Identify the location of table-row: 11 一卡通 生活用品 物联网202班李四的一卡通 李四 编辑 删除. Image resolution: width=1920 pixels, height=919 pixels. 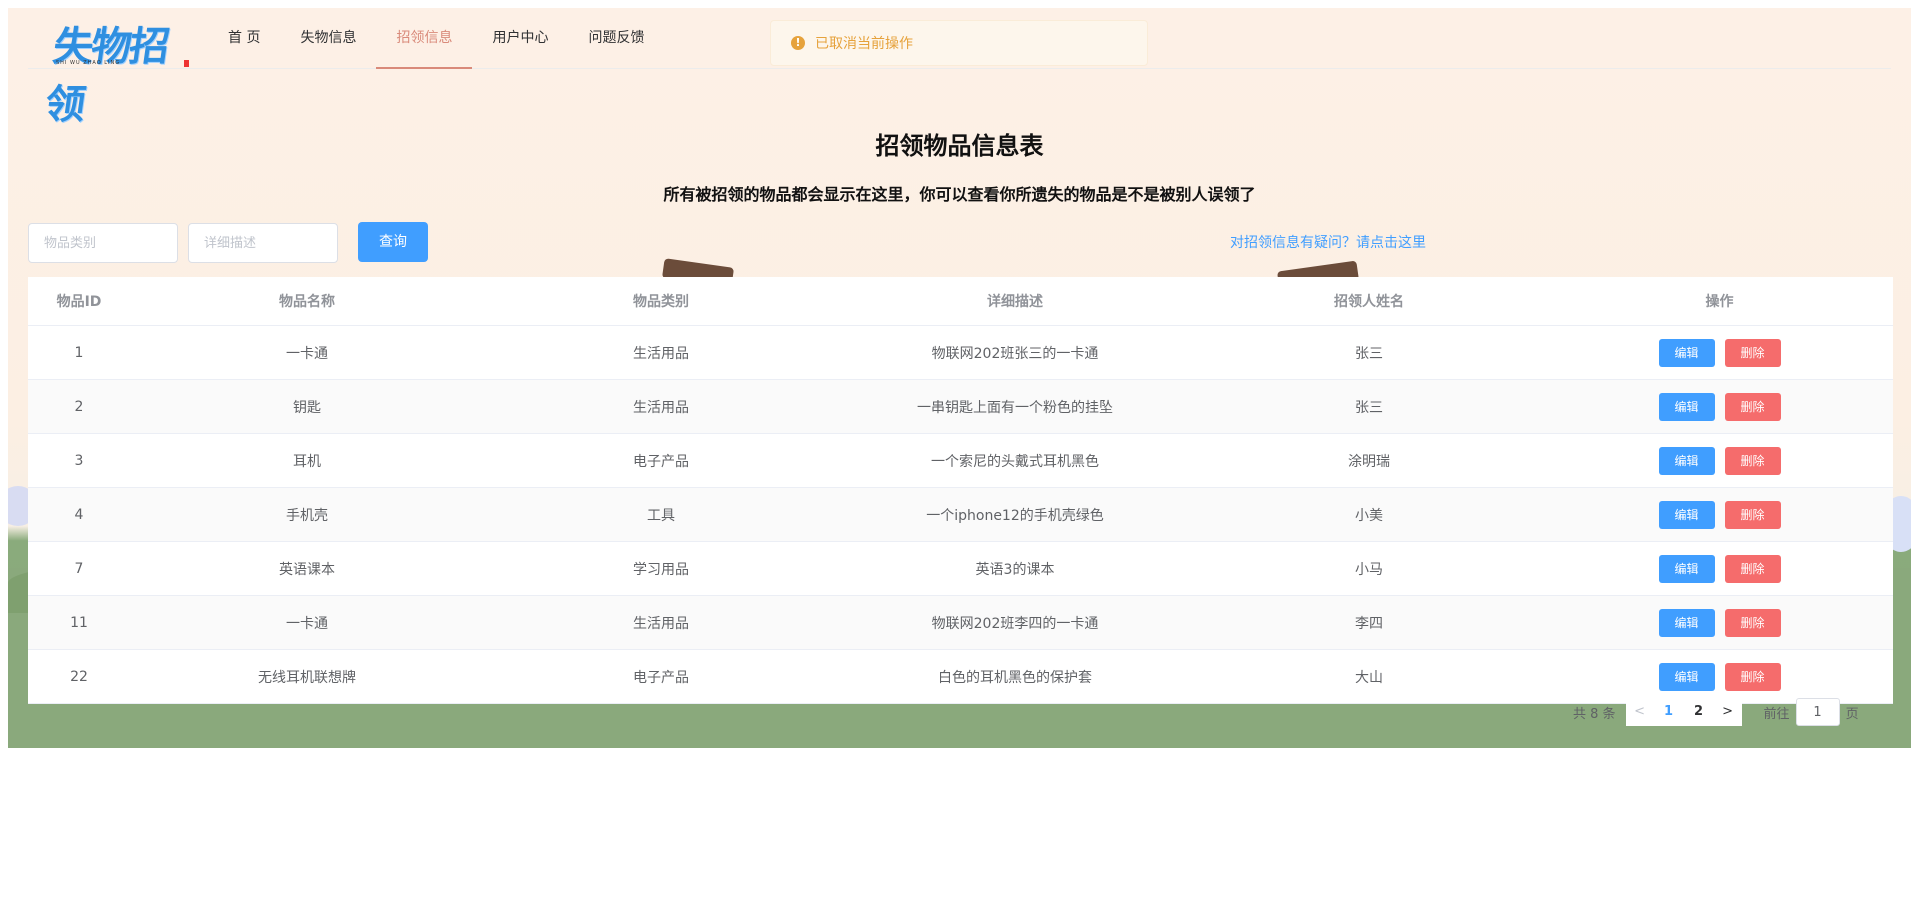
(960, 623).